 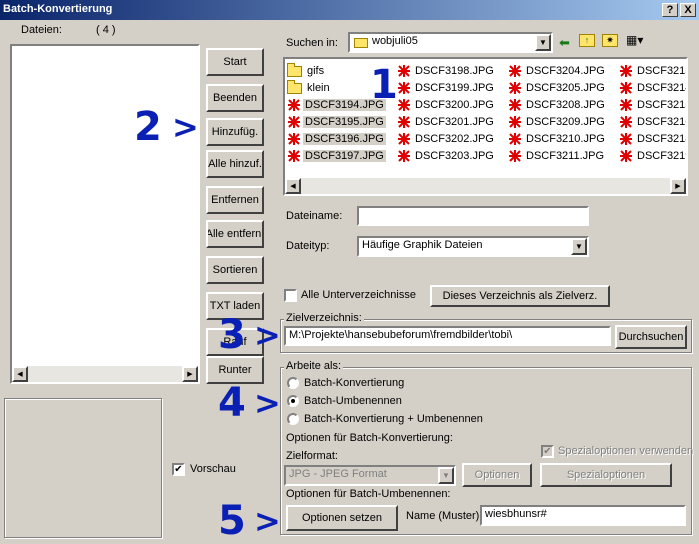 I want to click on suchen-in-label: Suchen in:, so click(x=312, y=43).